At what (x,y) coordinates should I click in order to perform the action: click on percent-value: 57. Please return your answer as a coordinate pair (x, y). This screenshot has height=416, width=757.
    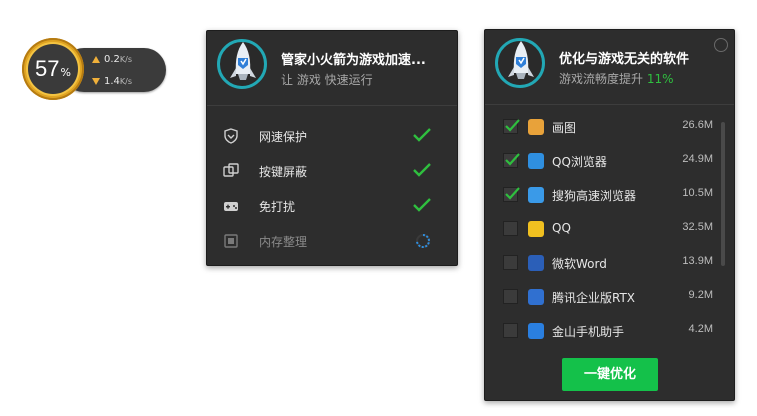
    Looking at the image, I should click on (47, 68).